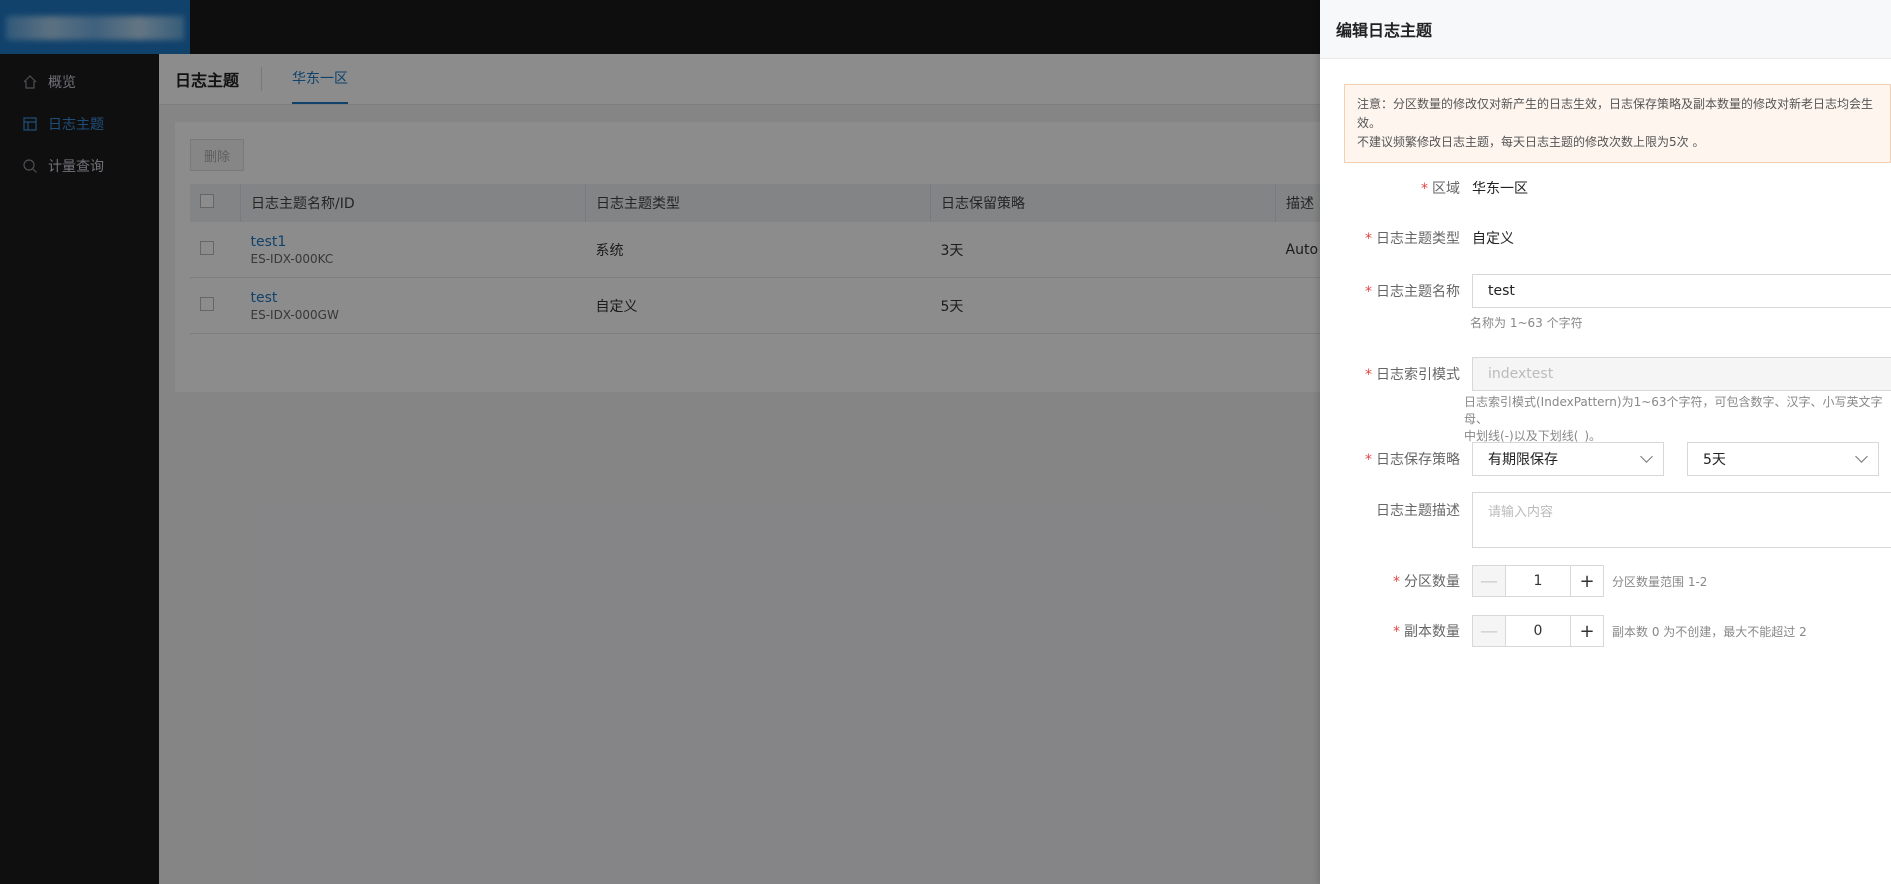 This screenshot has height=884, width=1891. Describe the element at coordinates (1418, 239) in the screenshot. I see `type-label: 日志主题类型` at that location.